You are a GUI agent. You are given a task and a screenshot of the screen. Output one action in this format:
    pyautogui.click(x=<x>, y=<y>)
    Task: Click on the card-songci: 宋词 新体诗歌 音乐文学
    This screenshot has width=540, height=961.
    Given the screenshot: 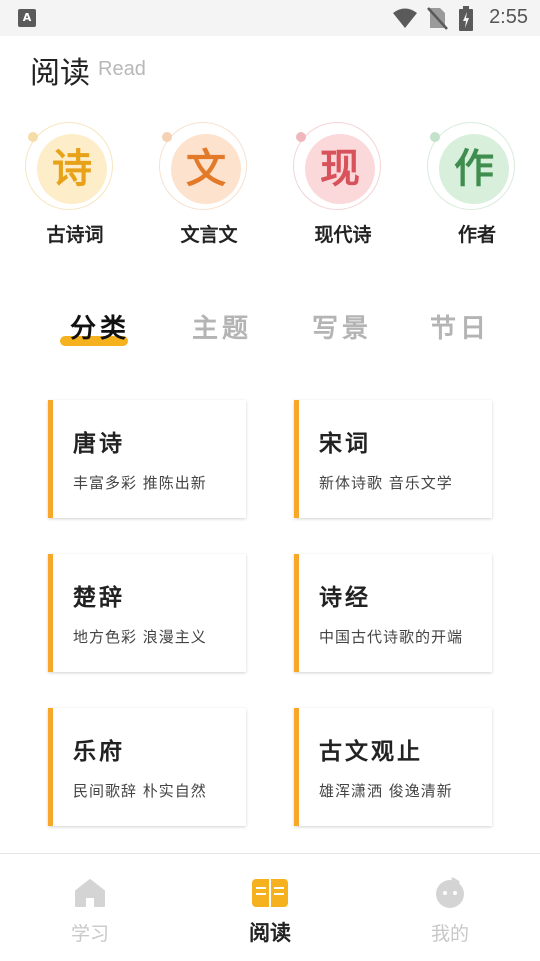 What is the action you would take?
    pyautogui.click(x=393, y=459)
    